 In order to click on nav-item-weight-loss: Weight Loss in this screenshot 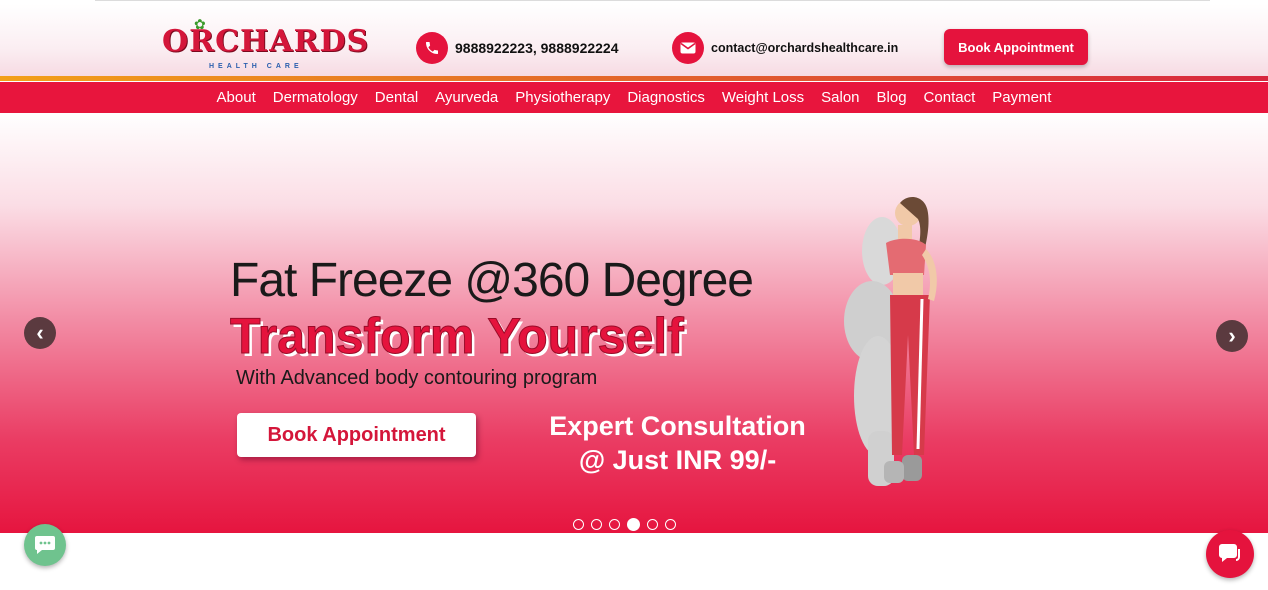, I will do `click(763, 97)`.